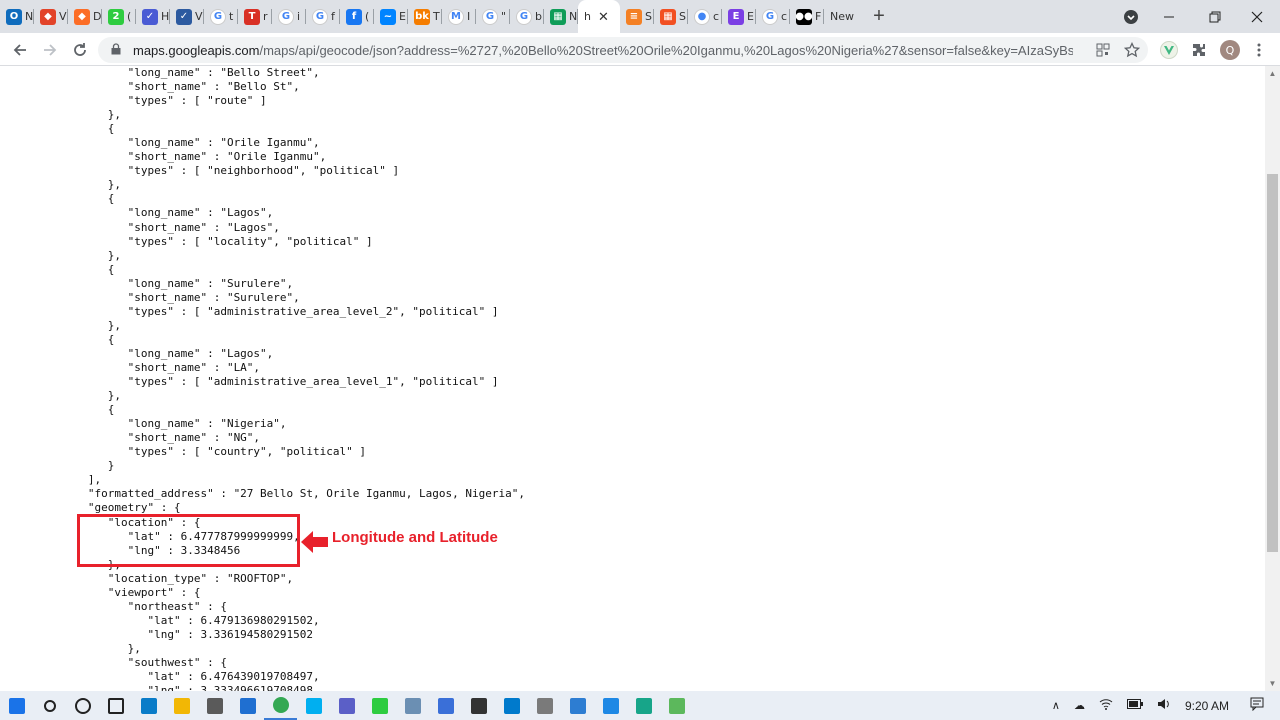 Image resolution: width=1280 pixels, height=720 pixels. I want to click on tab: ✓ H, so click(153, 16).